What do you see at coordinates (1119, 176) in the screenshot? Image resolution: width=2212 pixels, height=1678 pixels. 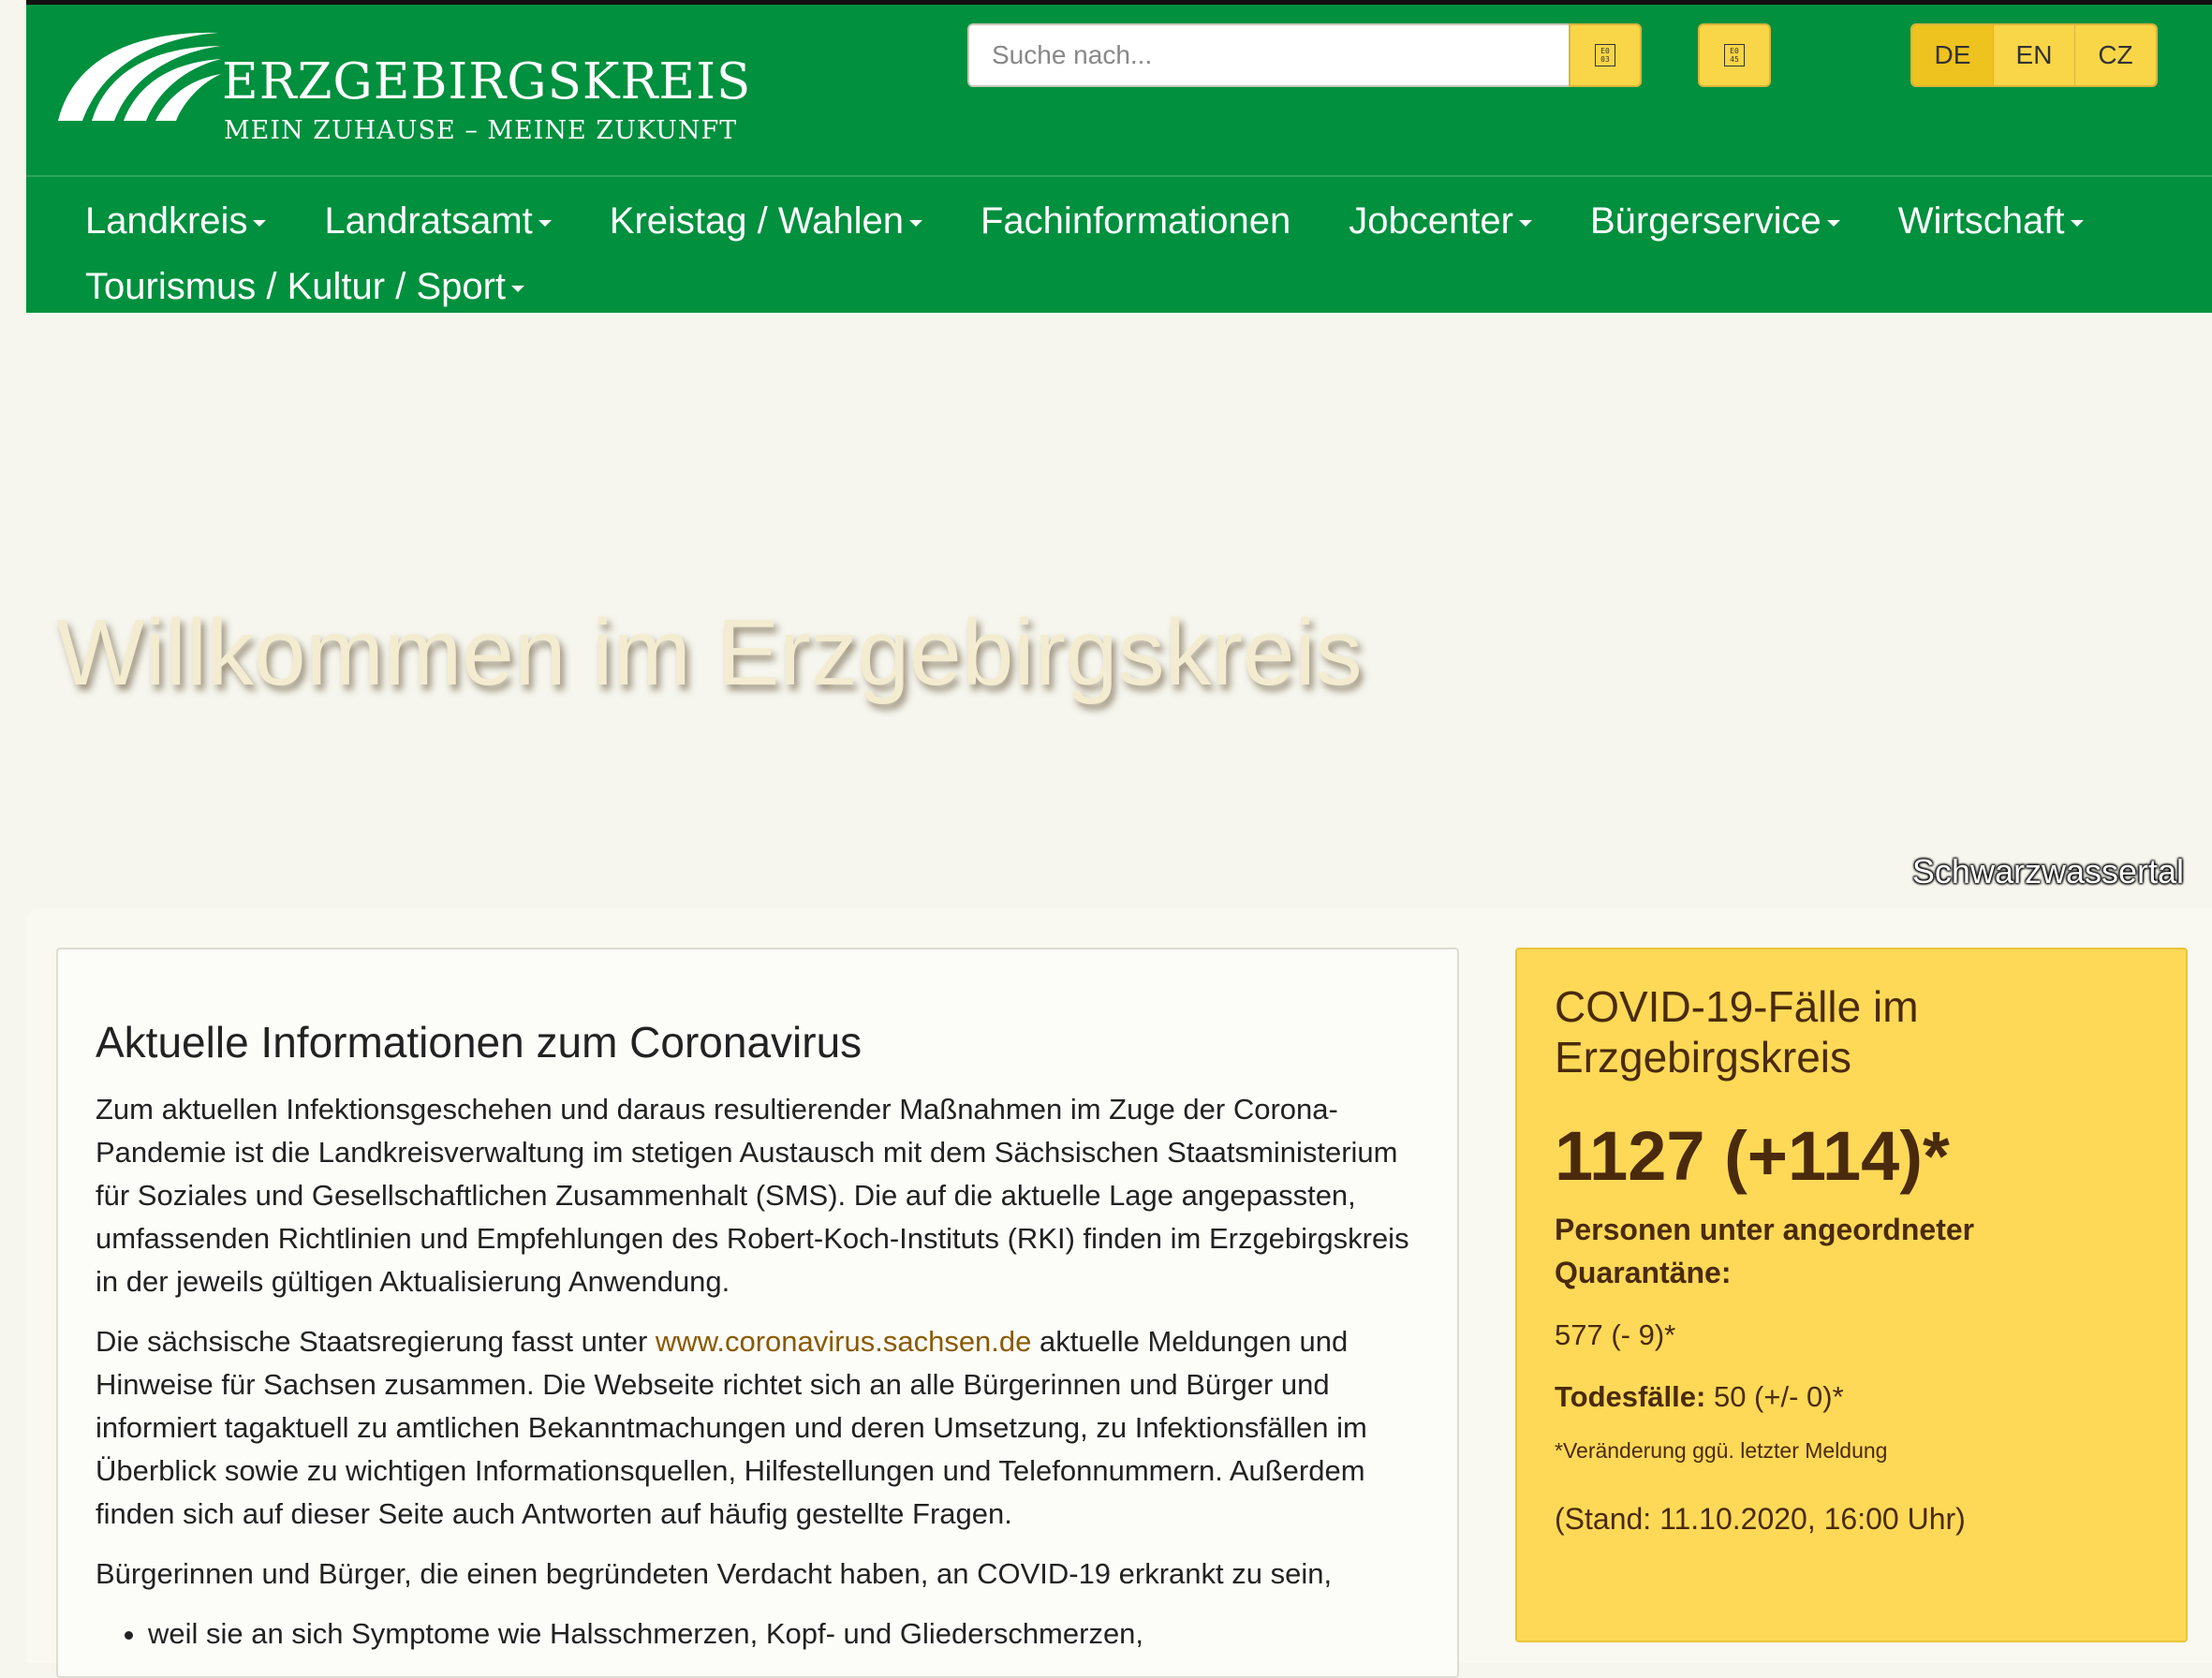 I see `nav-divider` at bounding box center [1119, 176].